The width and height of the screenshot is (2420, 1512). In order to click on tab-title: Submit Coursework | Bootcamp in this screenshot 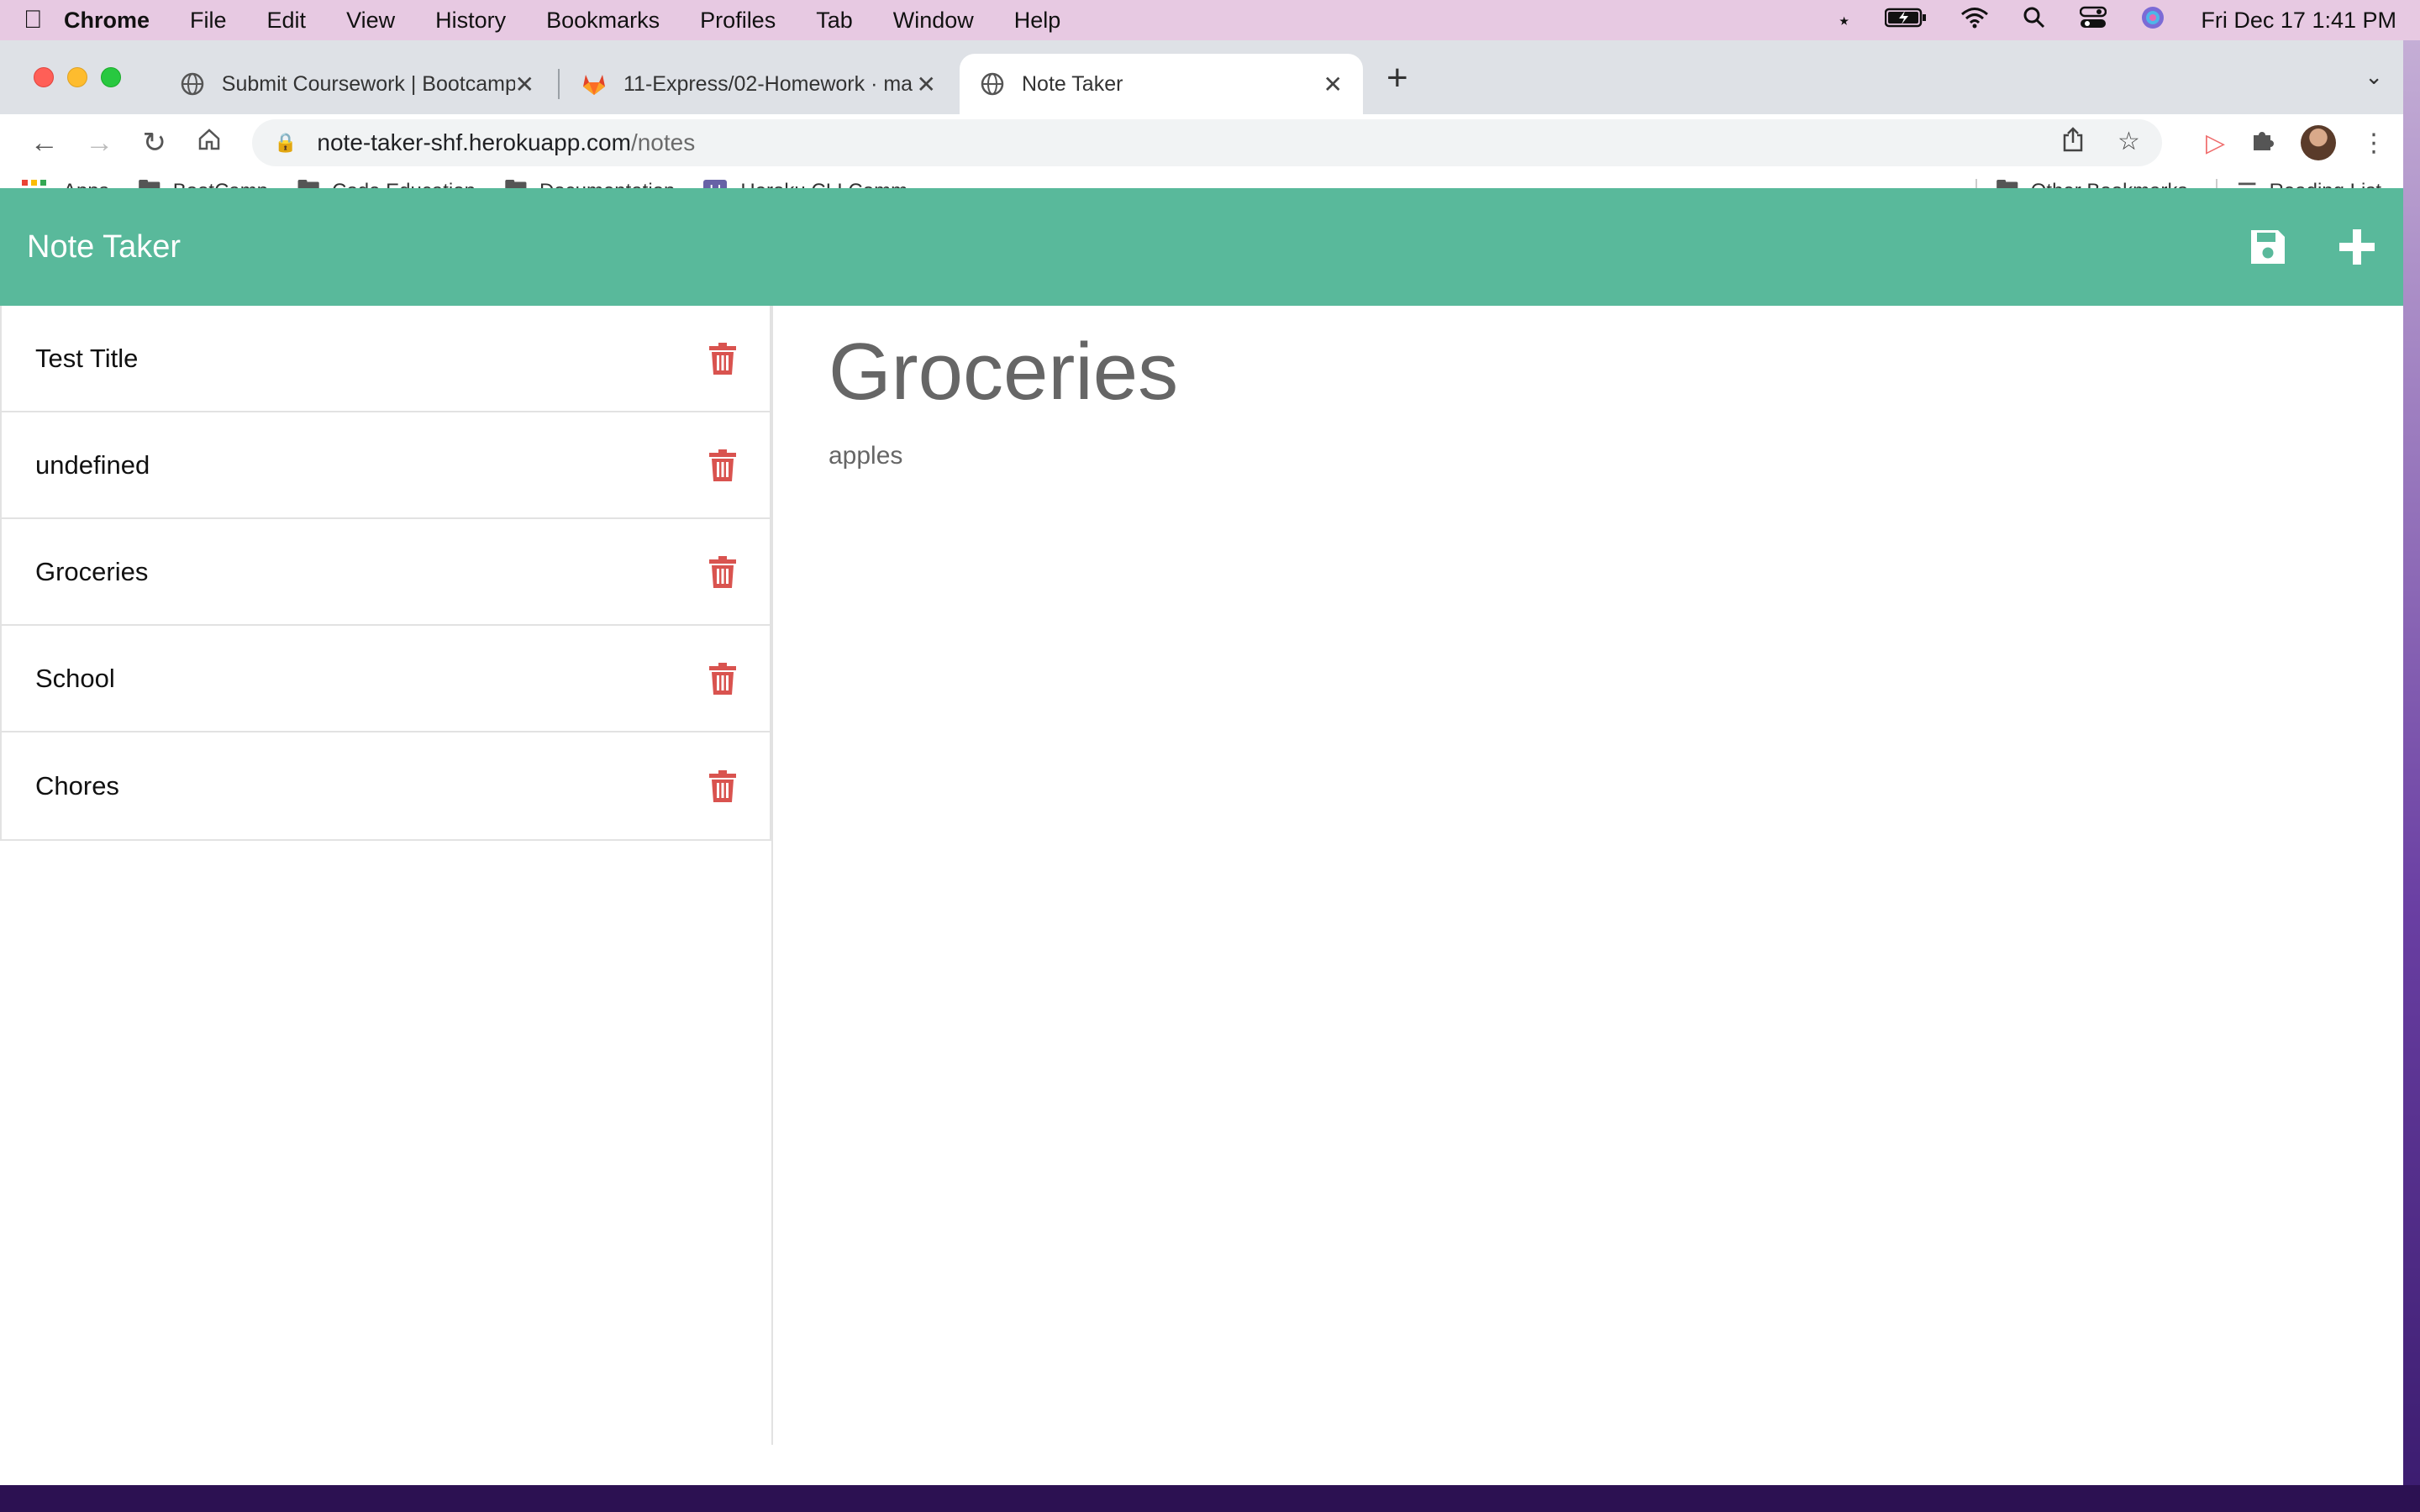, I will do `click(368, 83)`.